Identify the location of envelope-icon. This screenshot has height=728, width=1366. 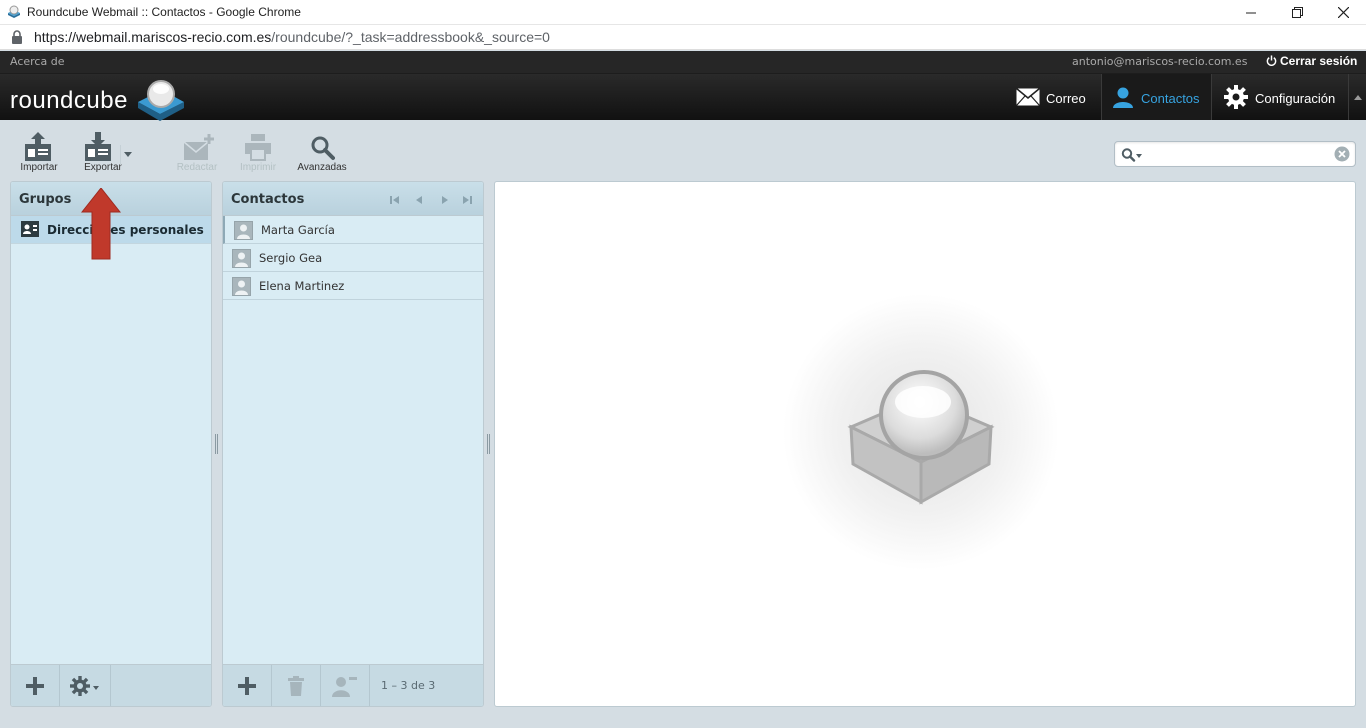
(1028, 97).